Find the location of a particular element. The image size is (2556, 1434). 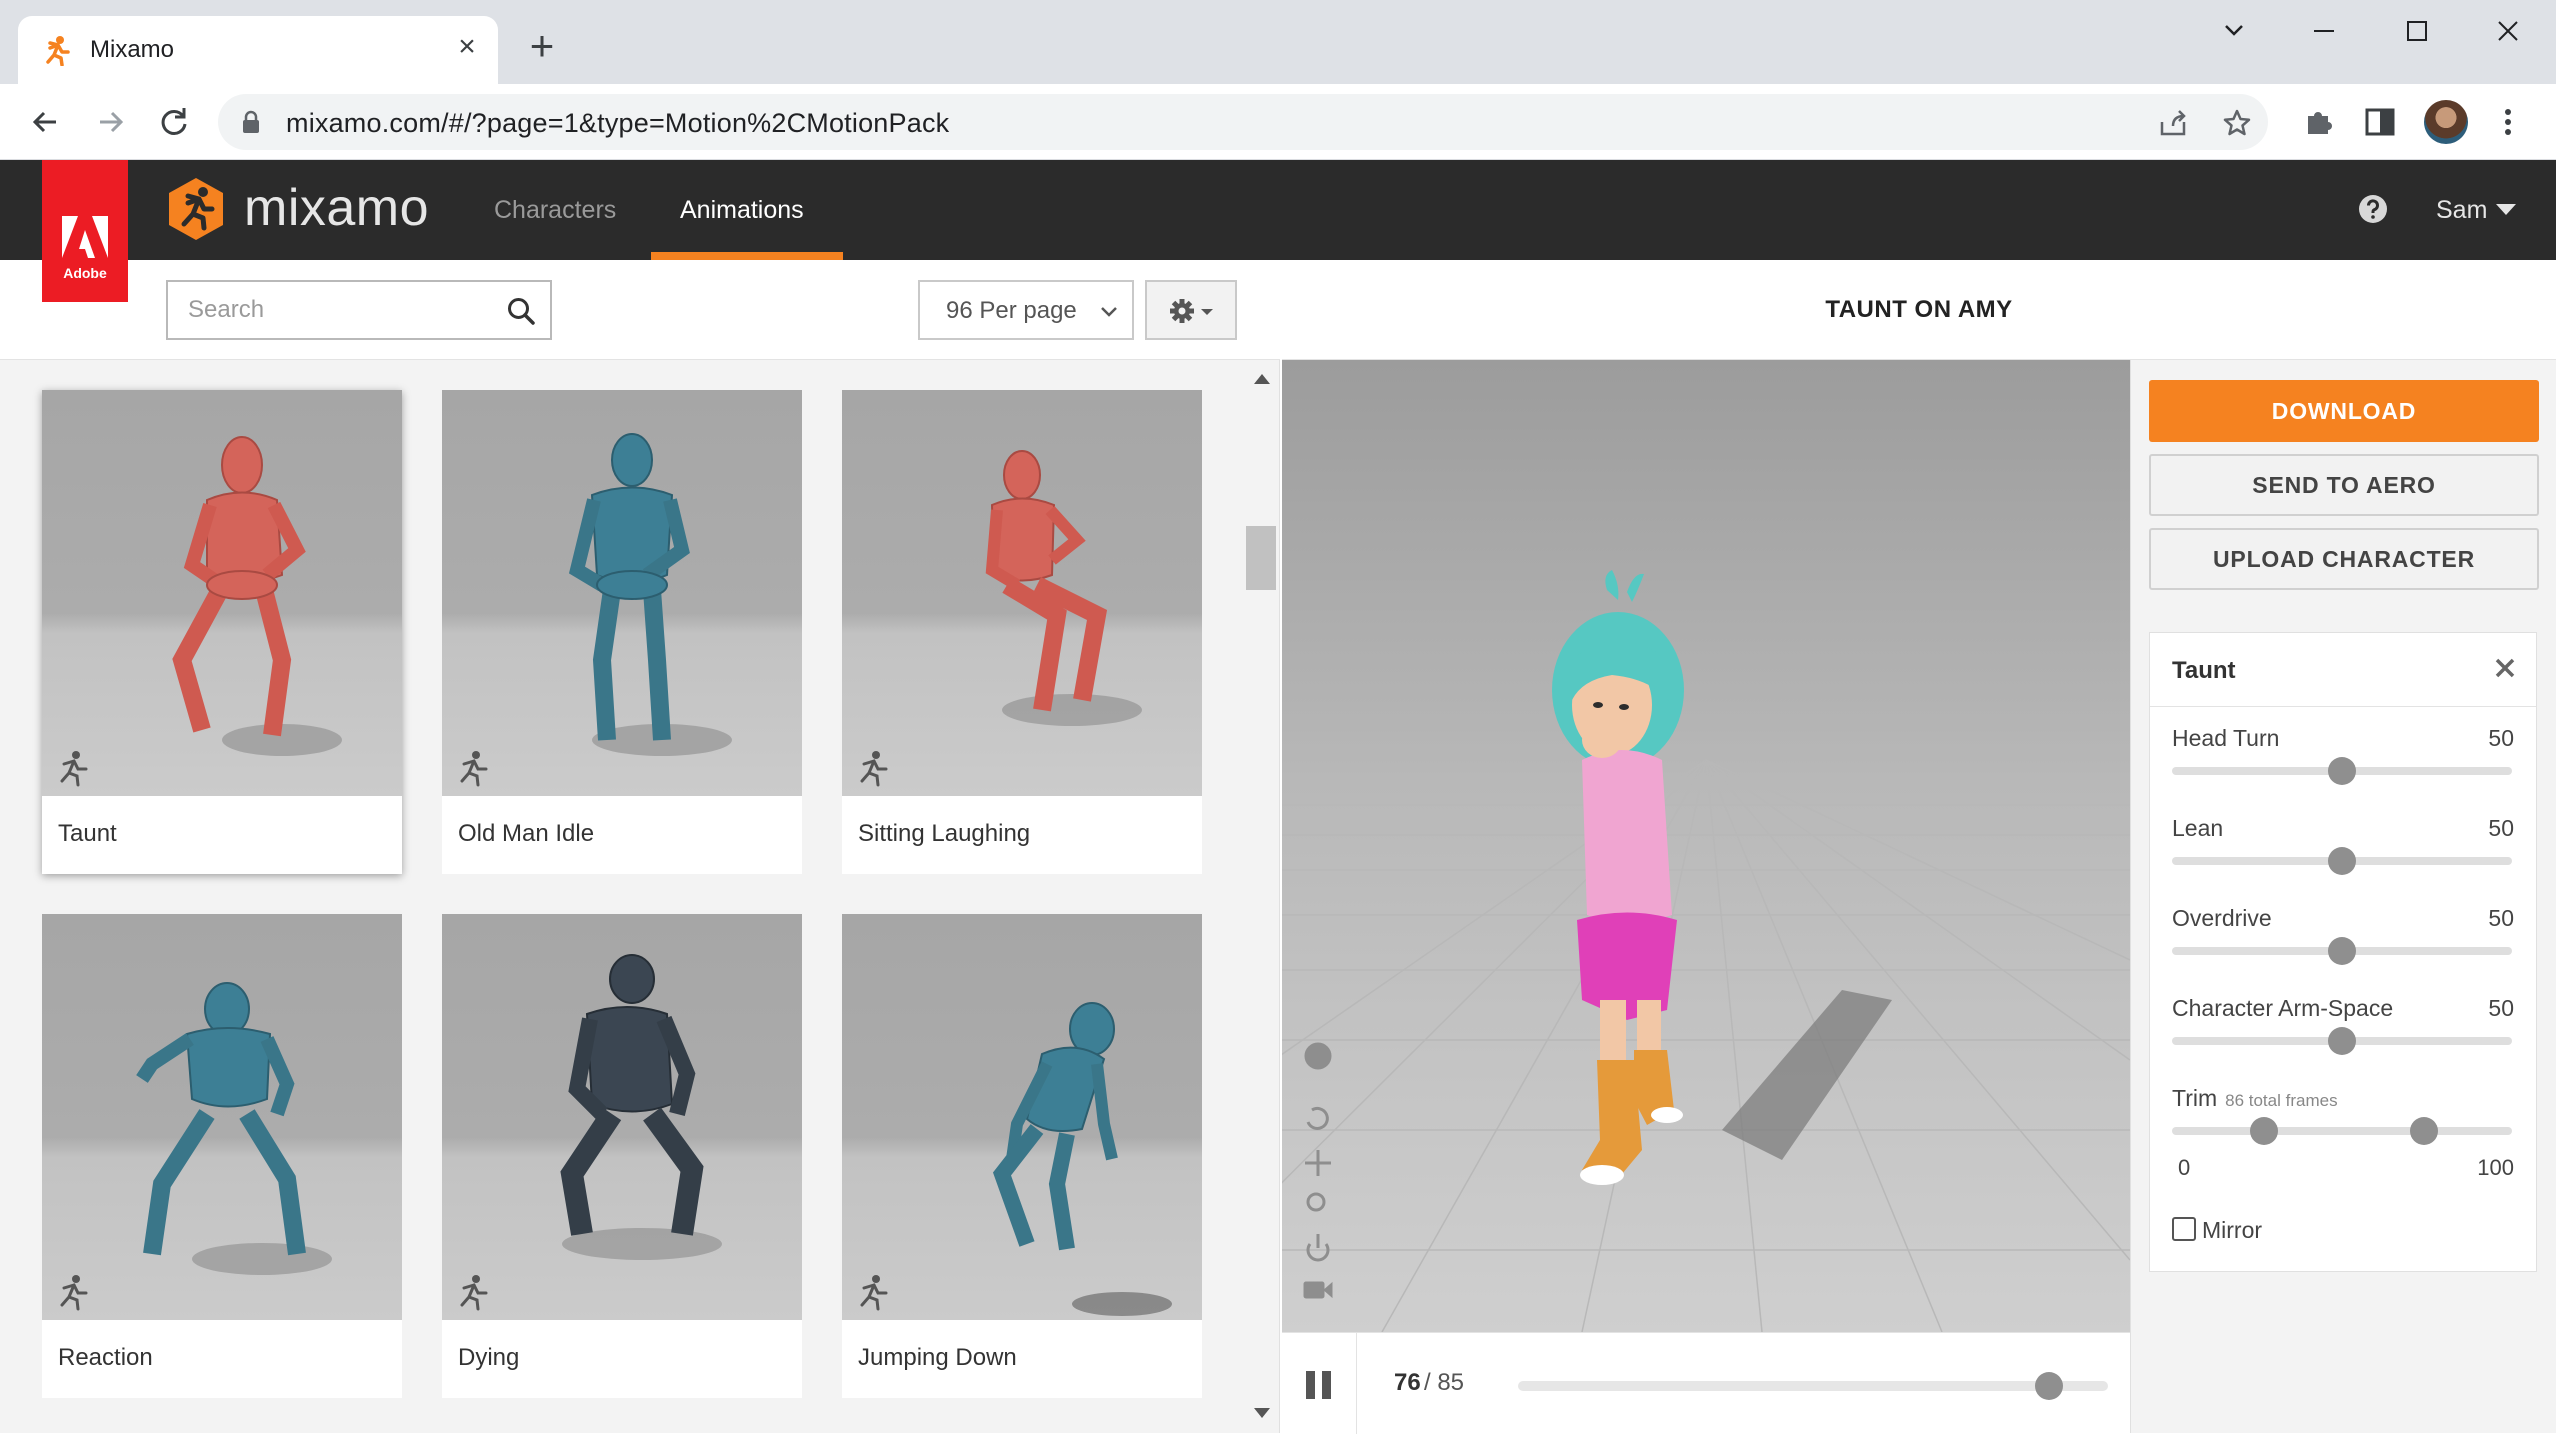

tab-characters: Characters is located at coordinates (555, 210).